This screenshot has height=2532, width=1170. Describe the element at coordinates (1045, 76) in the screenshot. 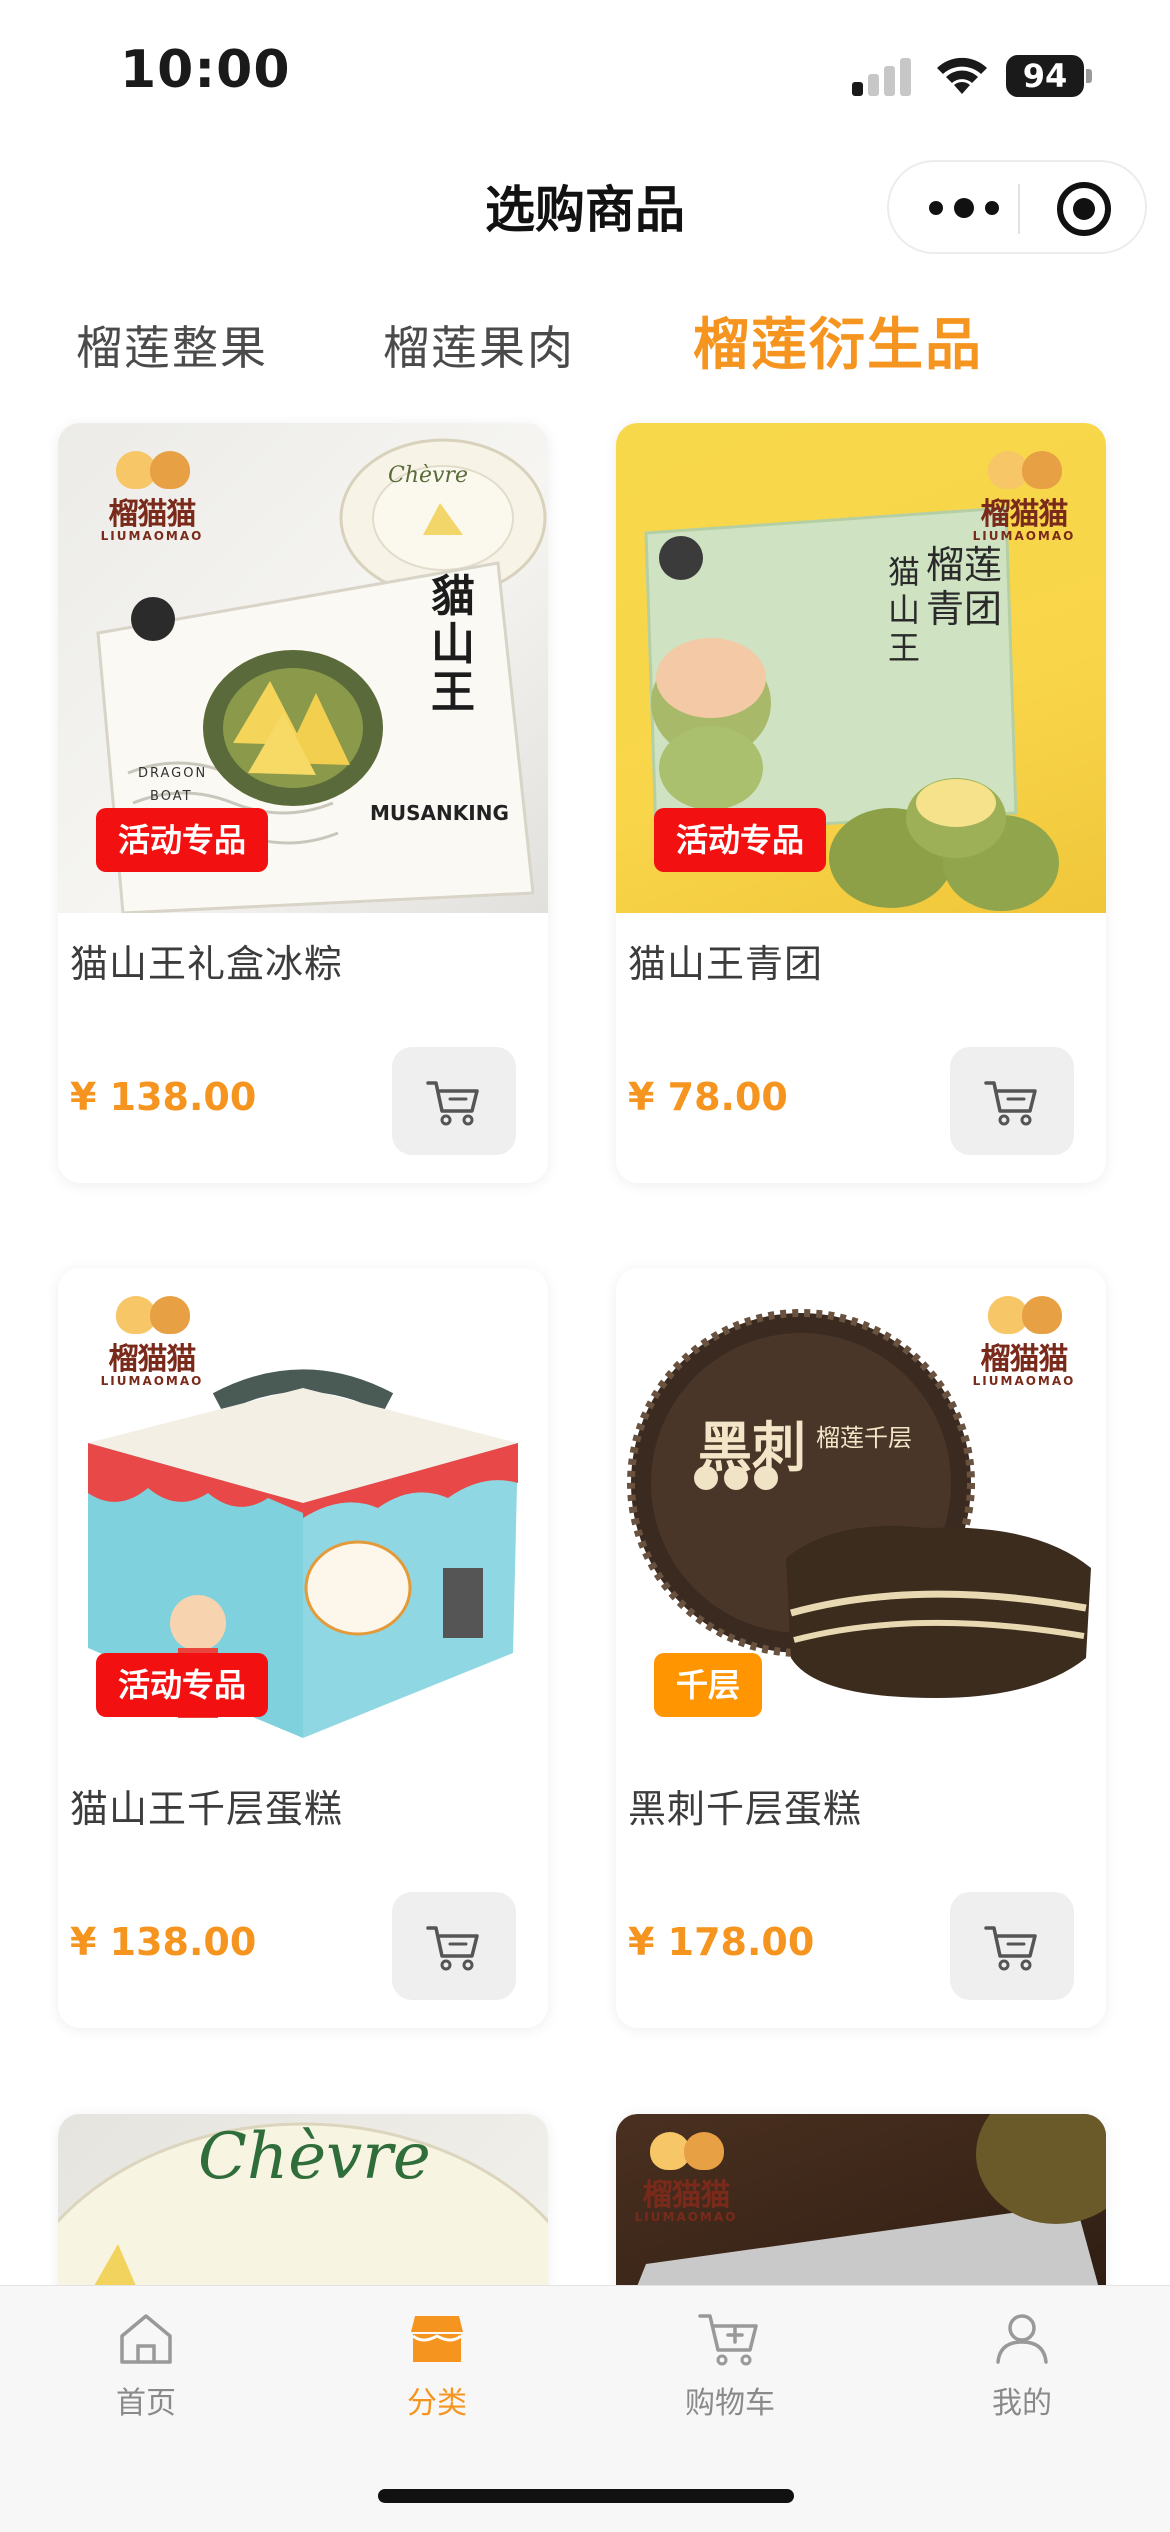

I see `battery-level: 94` at that location.